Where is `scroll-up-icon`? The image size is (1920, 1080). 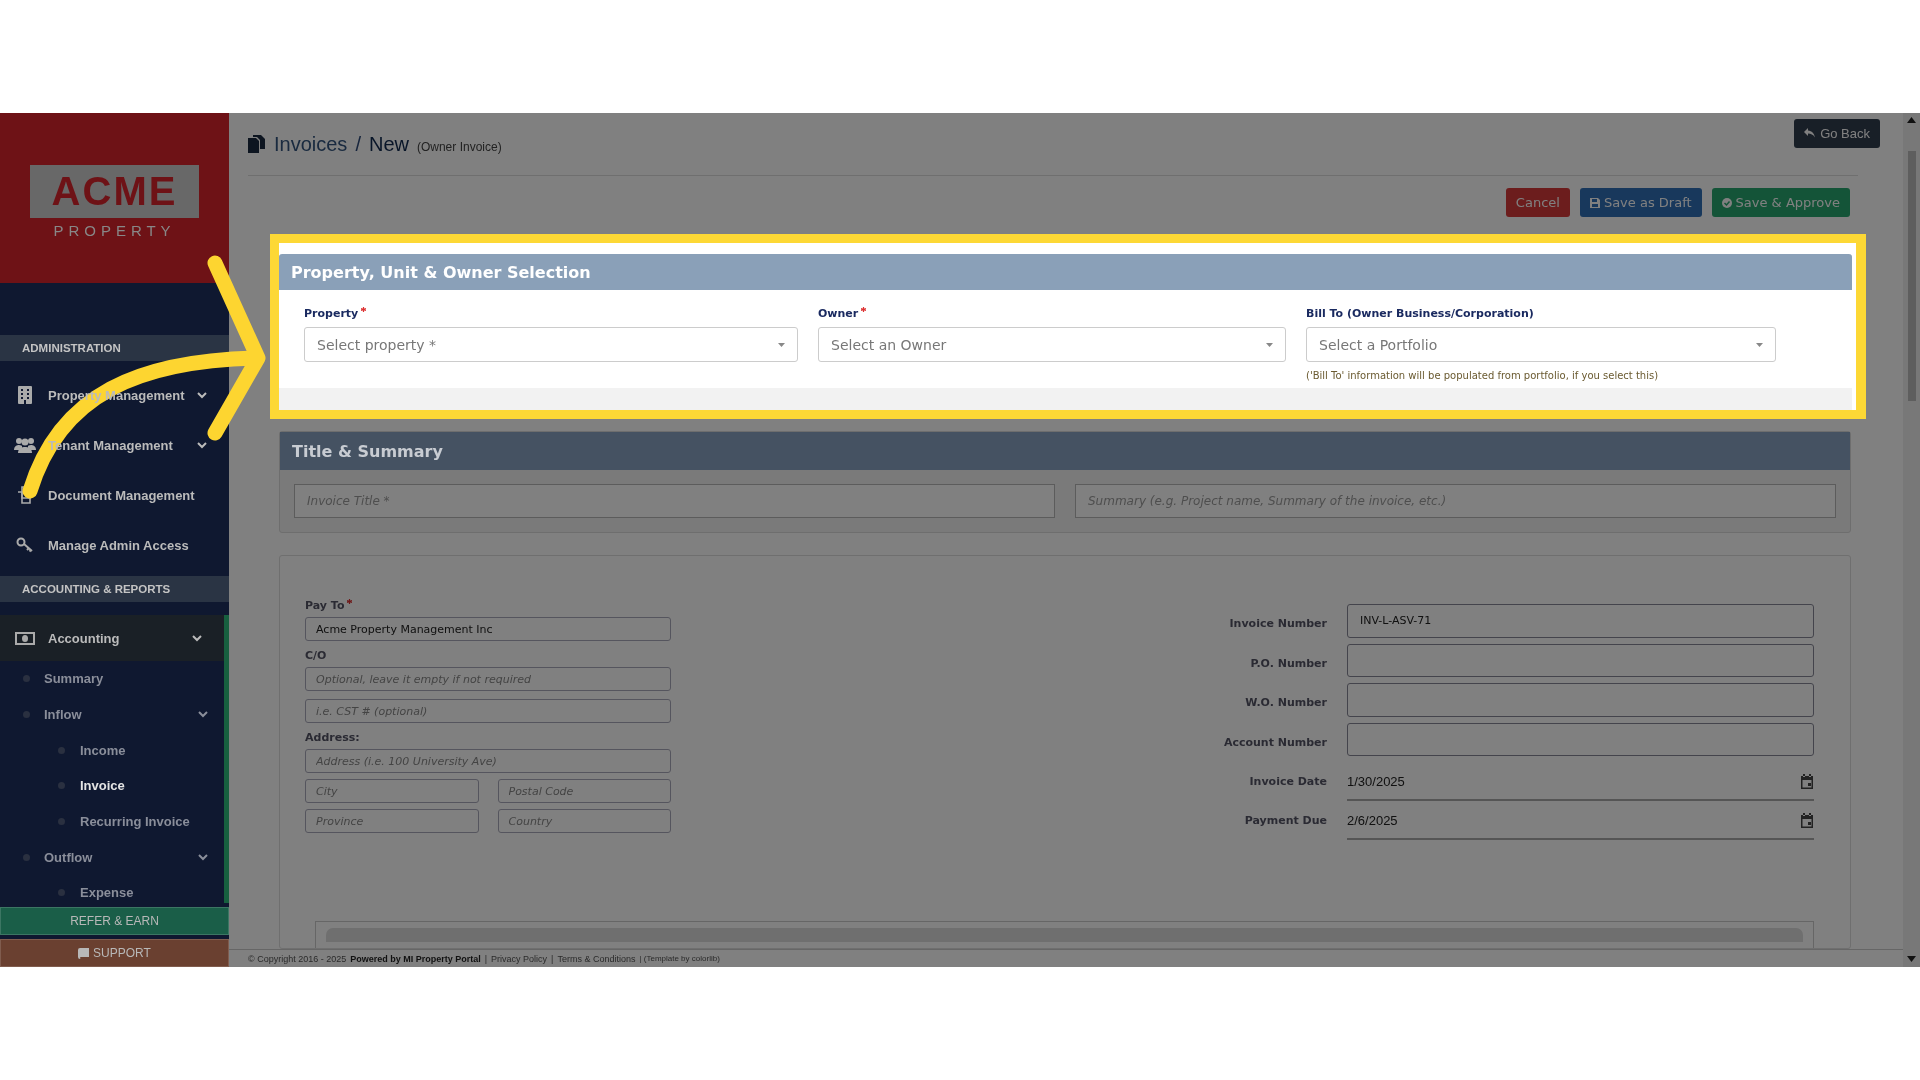 scroll-up-icon is located at coordinates (1911, 120).